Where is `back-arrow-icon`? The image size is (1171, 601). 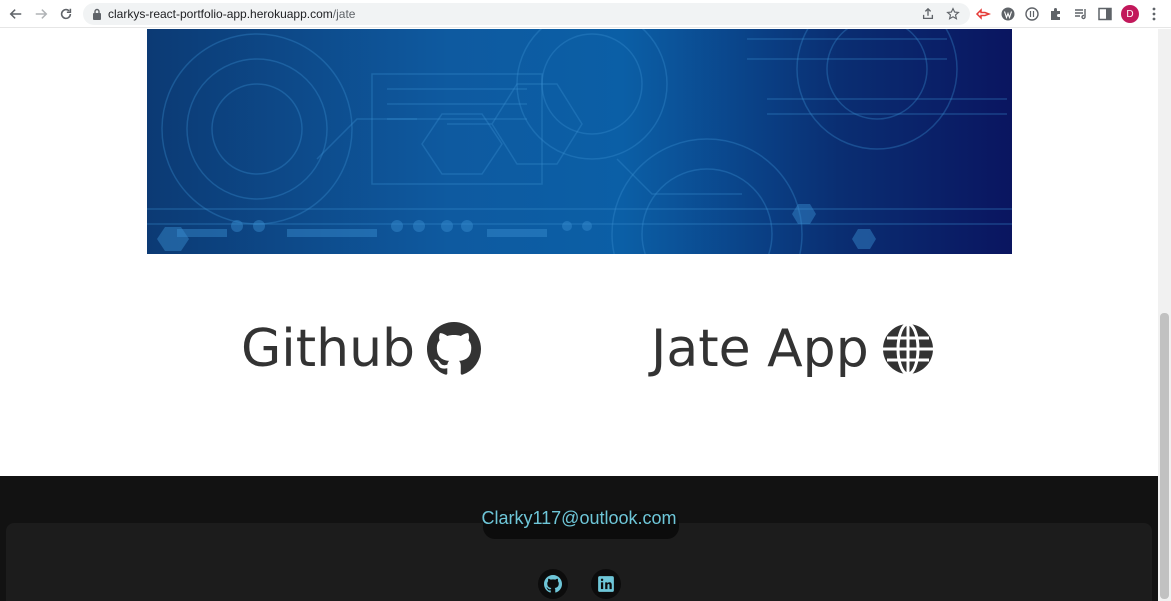 back-arrow-icon is located at coordinates (15, 14).